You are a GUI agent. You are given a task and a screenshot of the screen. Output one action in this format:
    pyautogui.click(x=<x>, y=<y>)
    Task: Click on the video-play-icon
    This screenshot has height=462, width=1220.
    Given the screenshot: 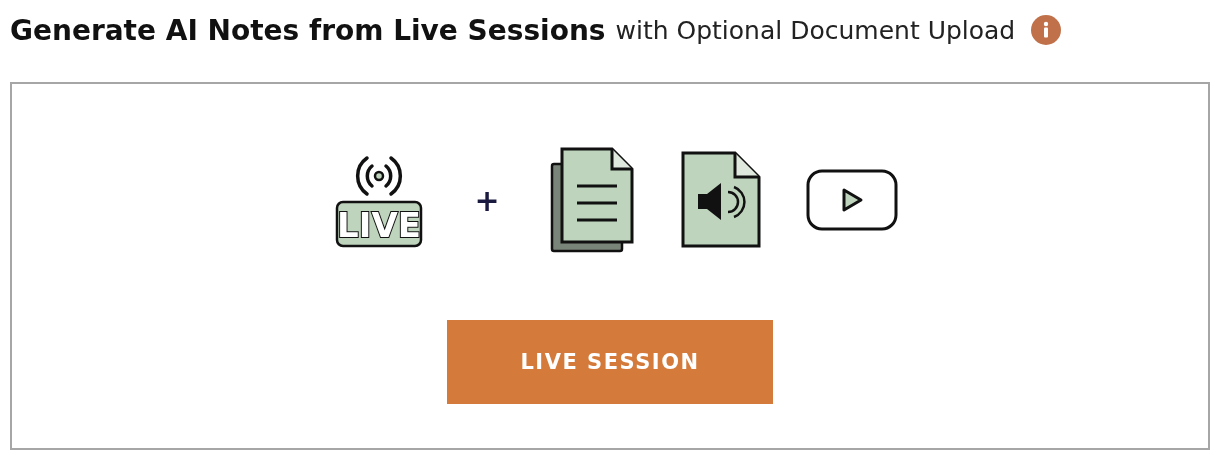 What is the action you would take?
    pyautogui.click(x=851, y=200)
    